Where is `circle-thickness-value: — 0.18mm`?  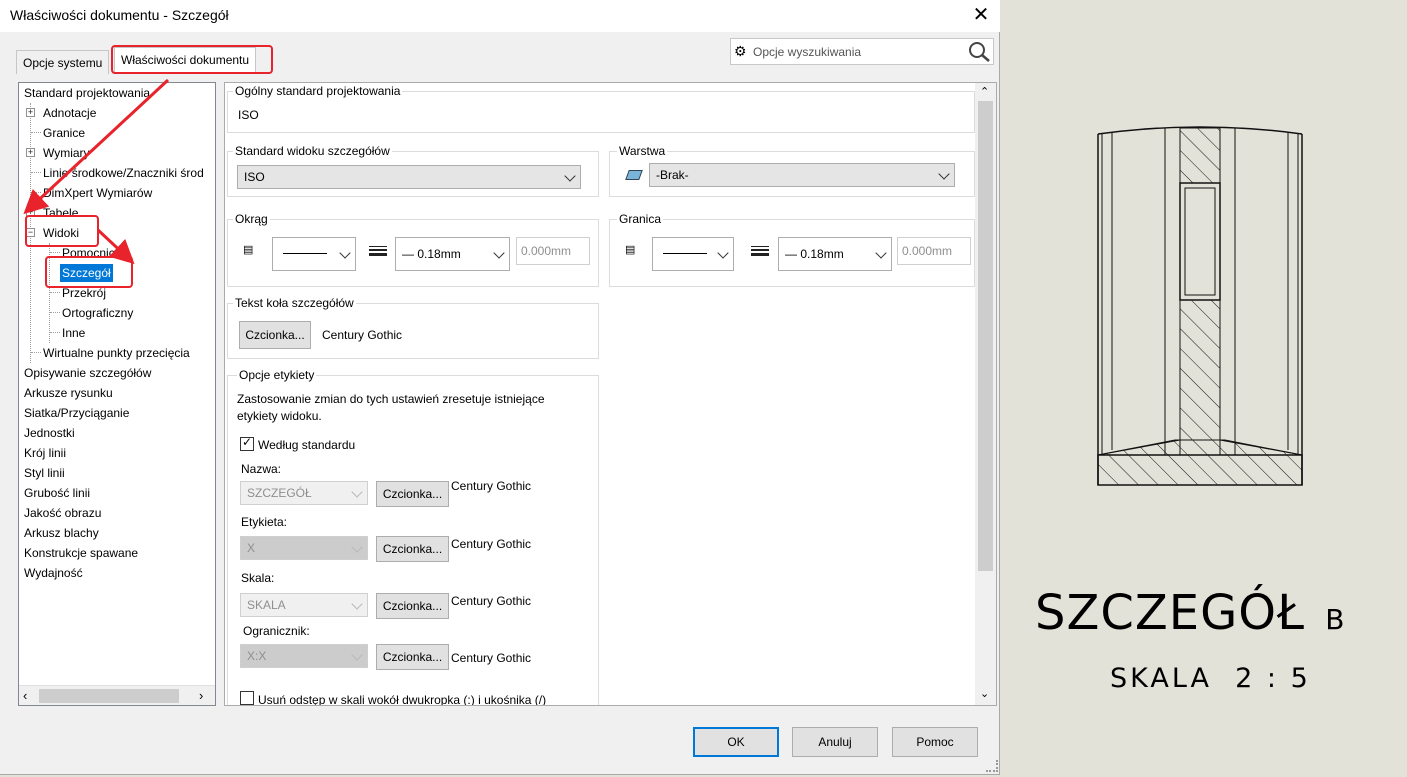 circle-thickness-value: — 0.18mm is located at coordinates (431, 254).